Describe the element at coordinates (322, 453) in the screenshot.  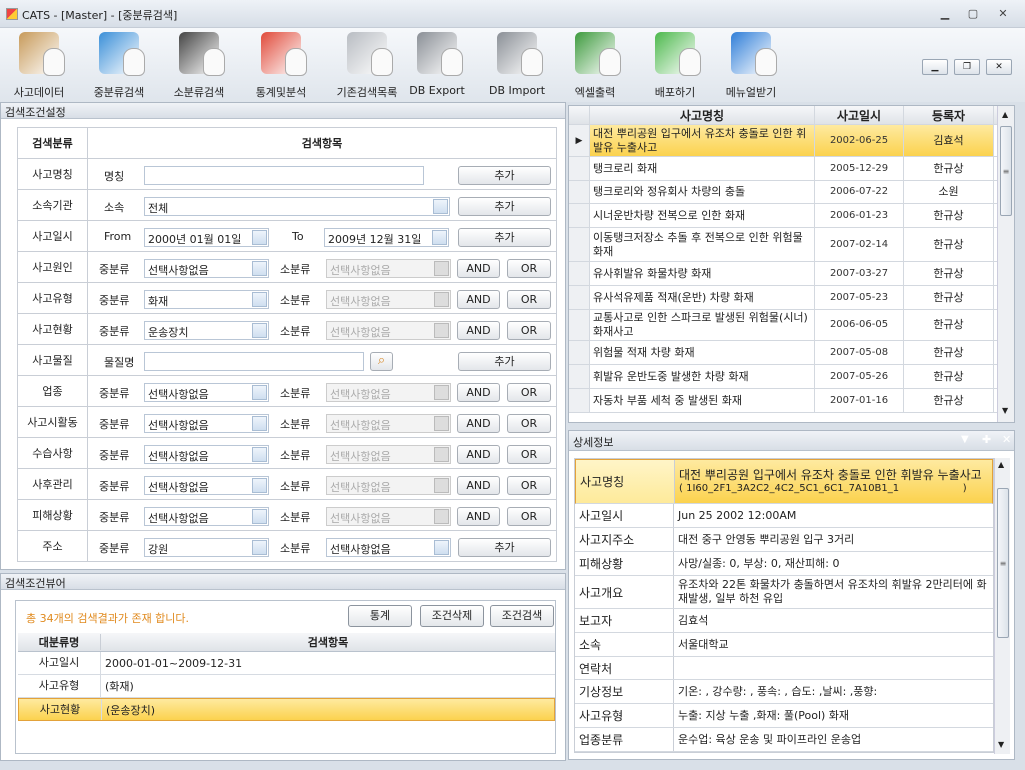
I see `form-cell: 중분류 선택사항없음 소분류 선택사항없음 AND OR` at that location.